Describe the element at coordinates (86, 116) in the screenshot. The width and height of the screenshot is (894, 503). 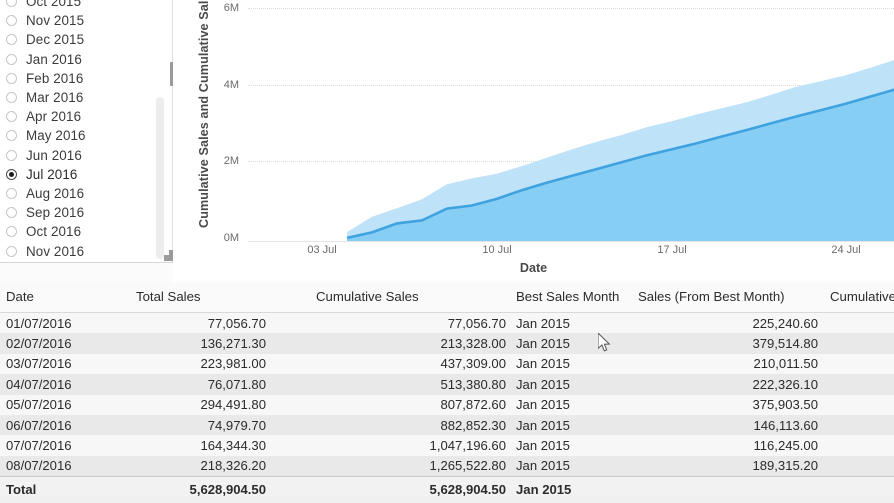
I see `slicer-item-apr-2016: Apr 2016` at that location.